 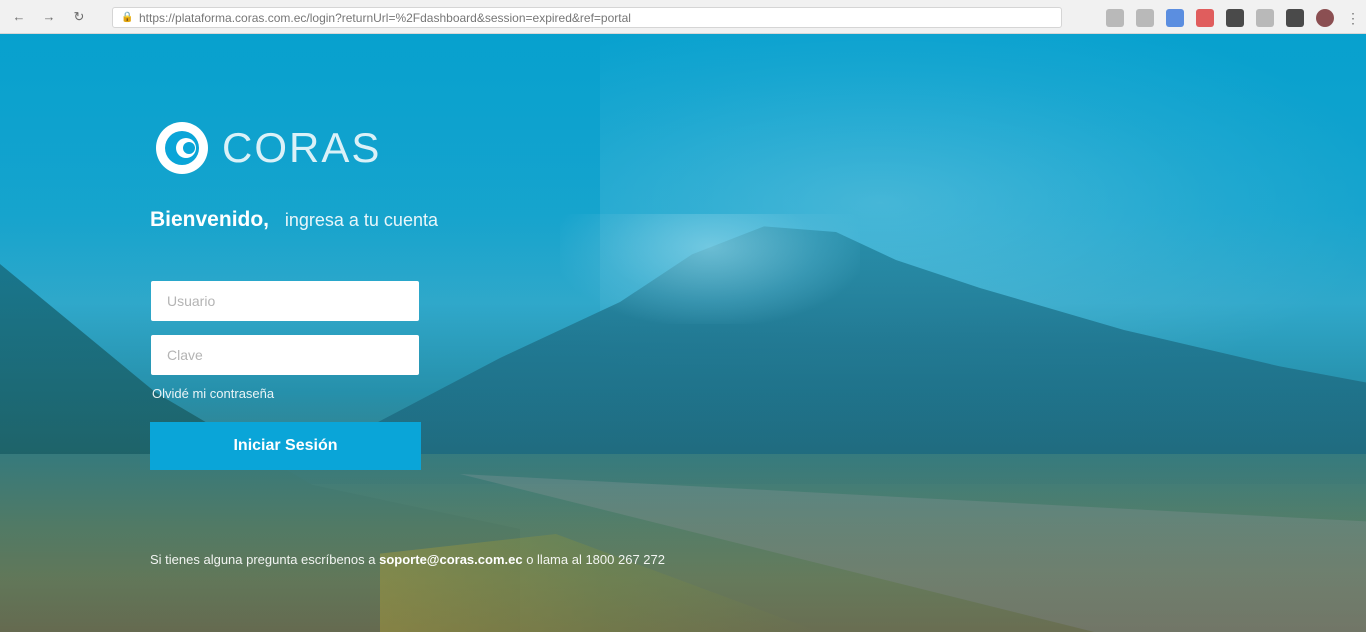 I want to click on password-input, so click(x=285, y=355).